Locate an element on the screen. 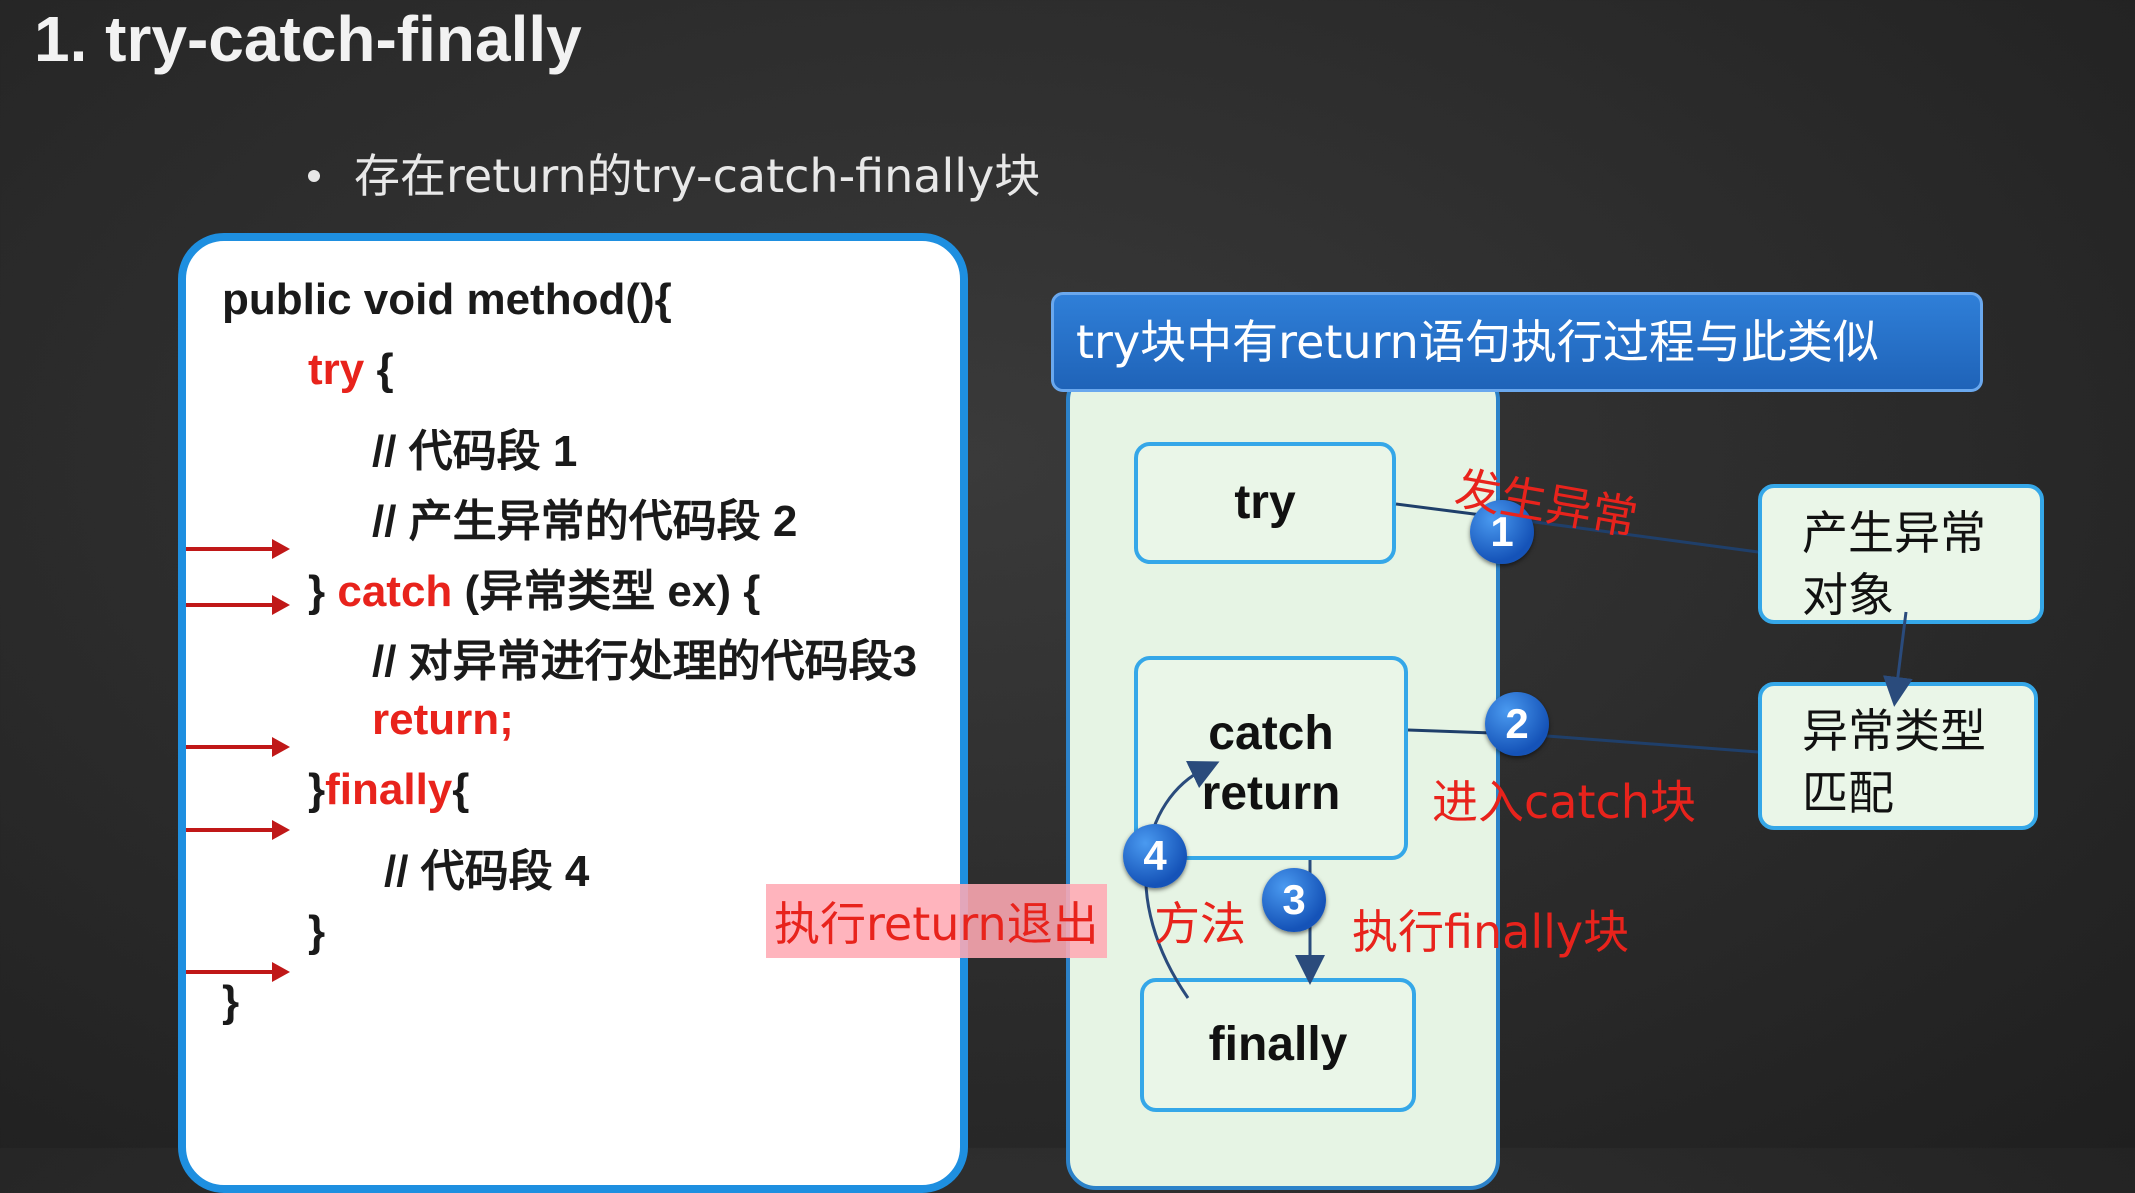 This screenshot has width=2135, height=1193. step-badge-2: 2 is located at coordinates (1517, 724).